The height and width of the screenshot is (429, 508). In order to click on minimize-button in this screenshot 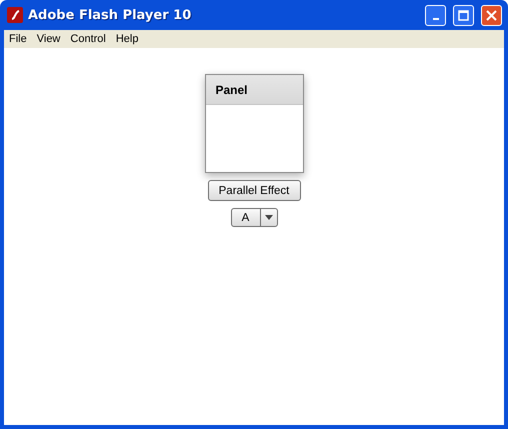, I will do `click(435, 15)`.